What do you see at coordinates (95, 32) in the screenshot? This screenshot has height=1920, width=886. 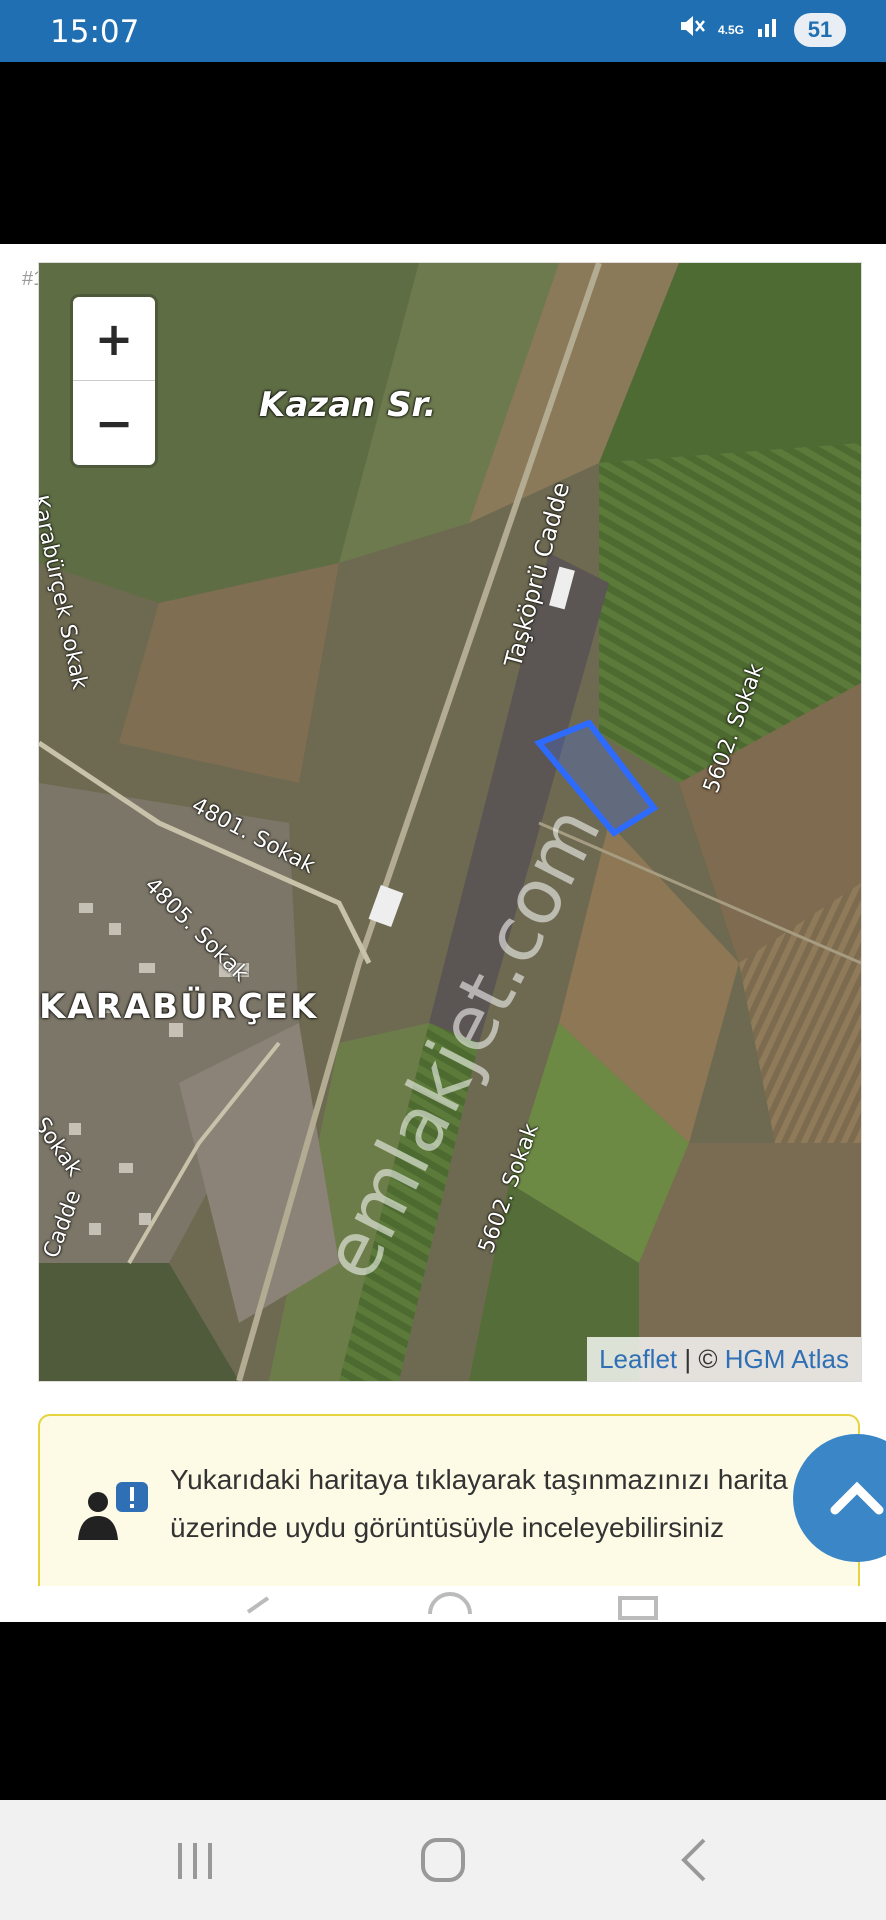 I see `status-time: 15:07` at bounding box center [95, 32].